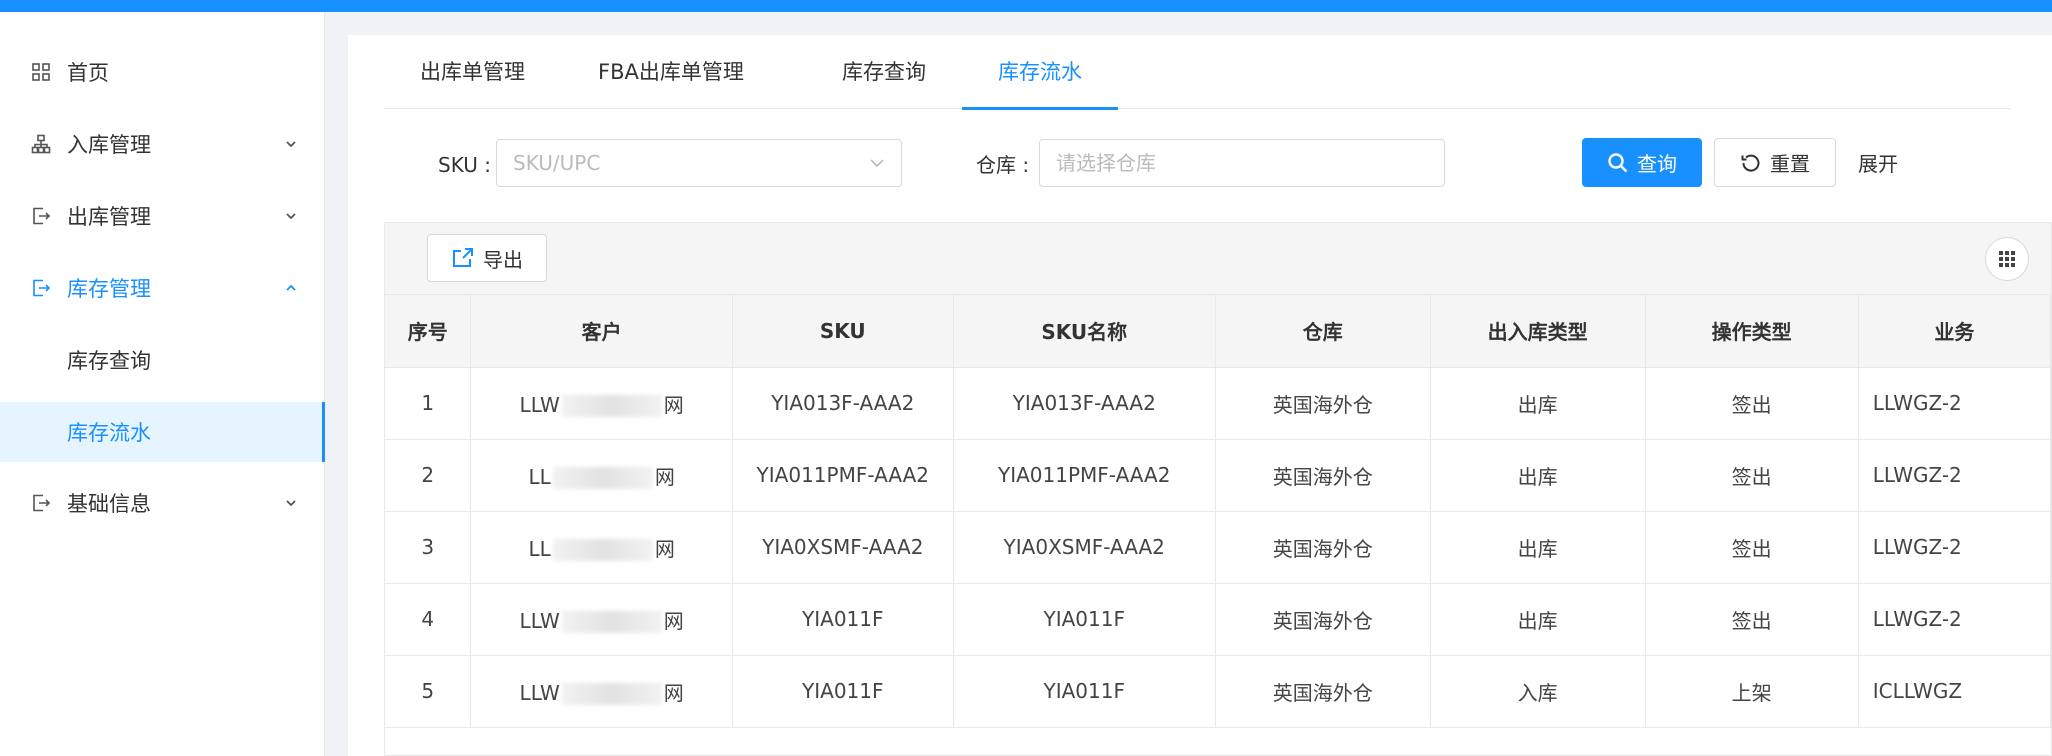 The image size is (2052, 756). I want to click on cell-sku: YIA0XSMF-AAA2, so click(843, 547).